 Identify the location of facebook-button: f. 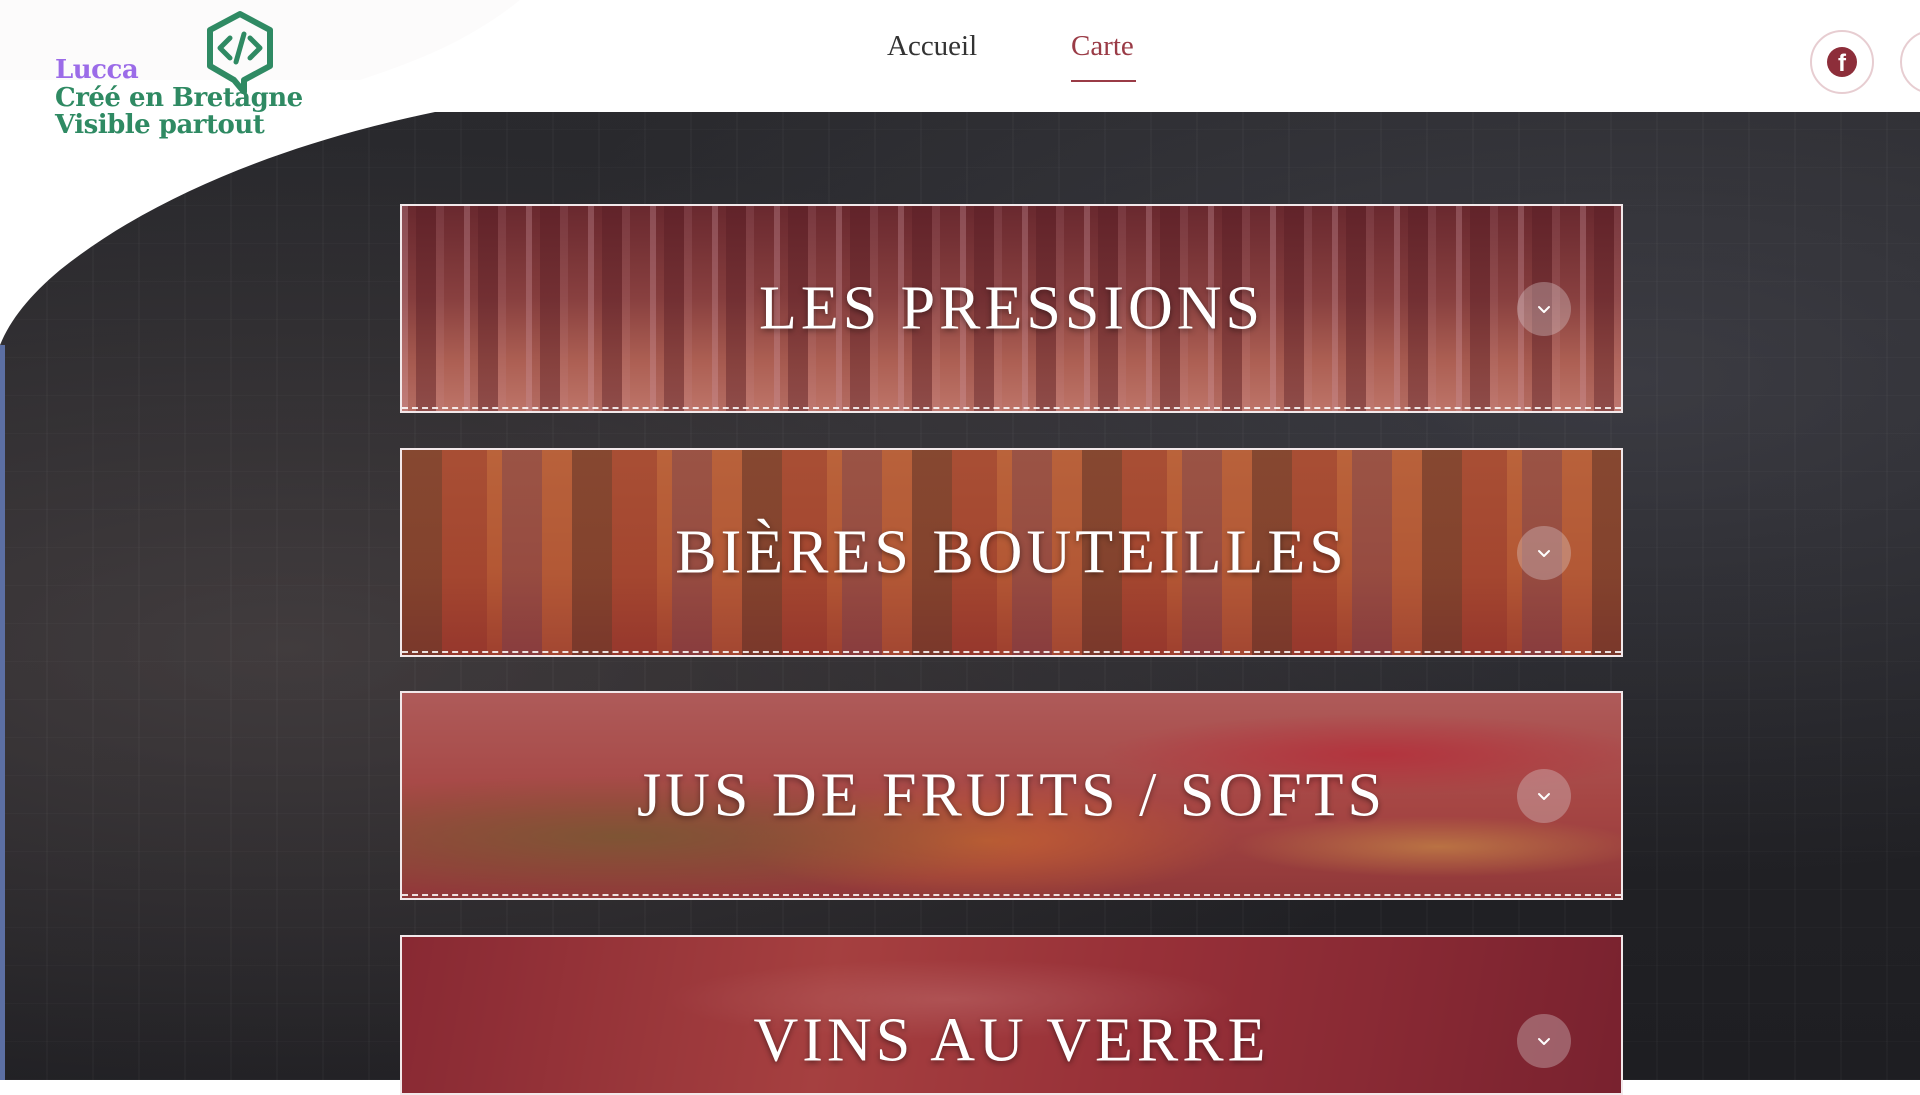
(1842, 62).